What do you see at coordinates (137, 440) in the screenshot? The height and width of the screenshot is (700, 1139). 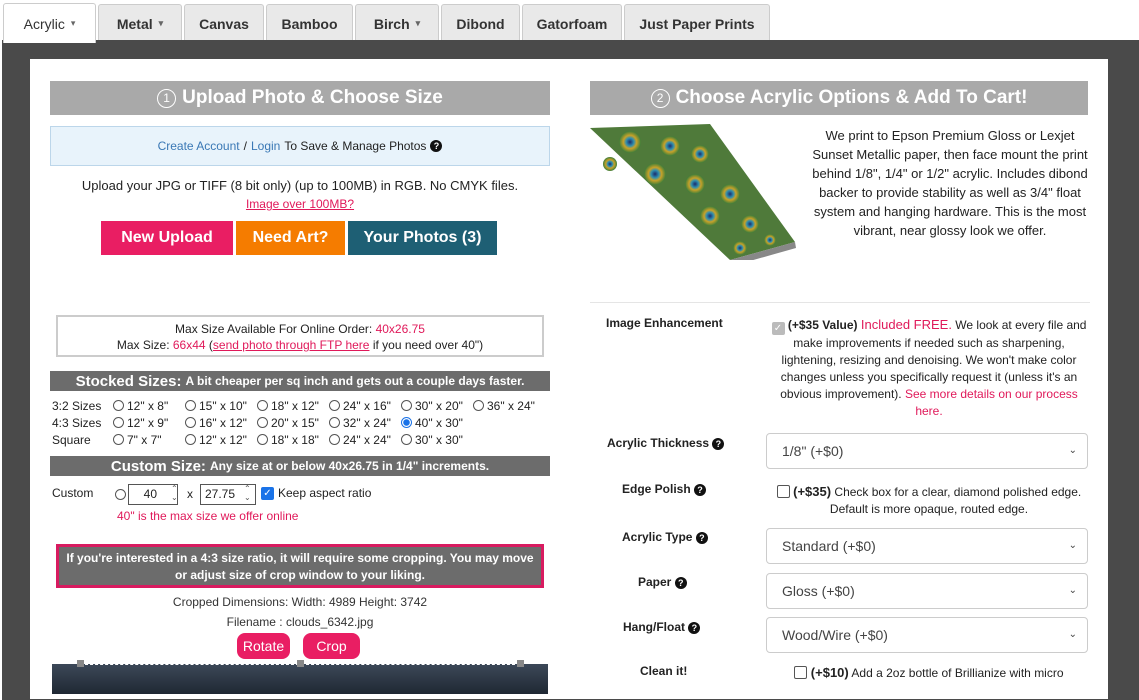 I see `size-option: 7" x 7"` at bounding box center [137, 440].